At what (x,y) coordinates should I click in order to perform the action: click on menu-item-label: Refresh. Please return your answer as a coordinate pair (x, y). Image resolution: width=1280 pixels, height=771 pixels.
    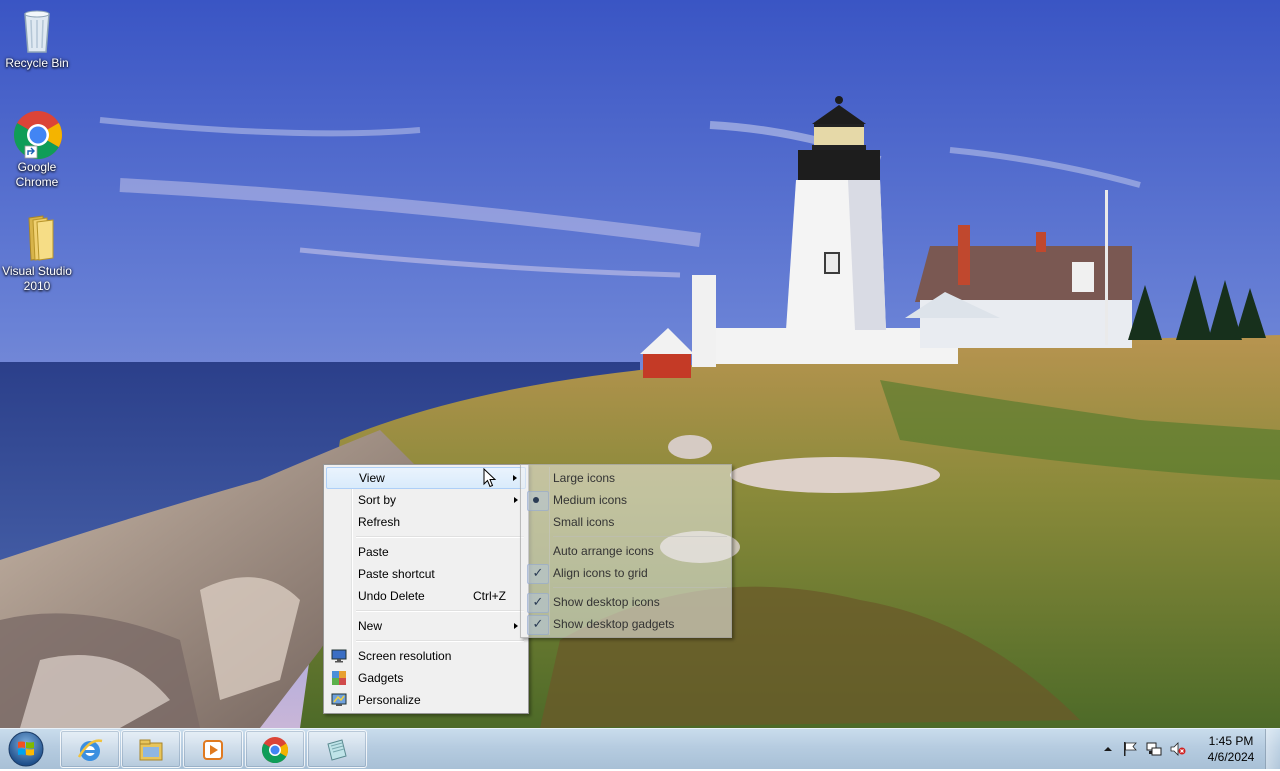
    Looking at the image, I should click on (379, 522).